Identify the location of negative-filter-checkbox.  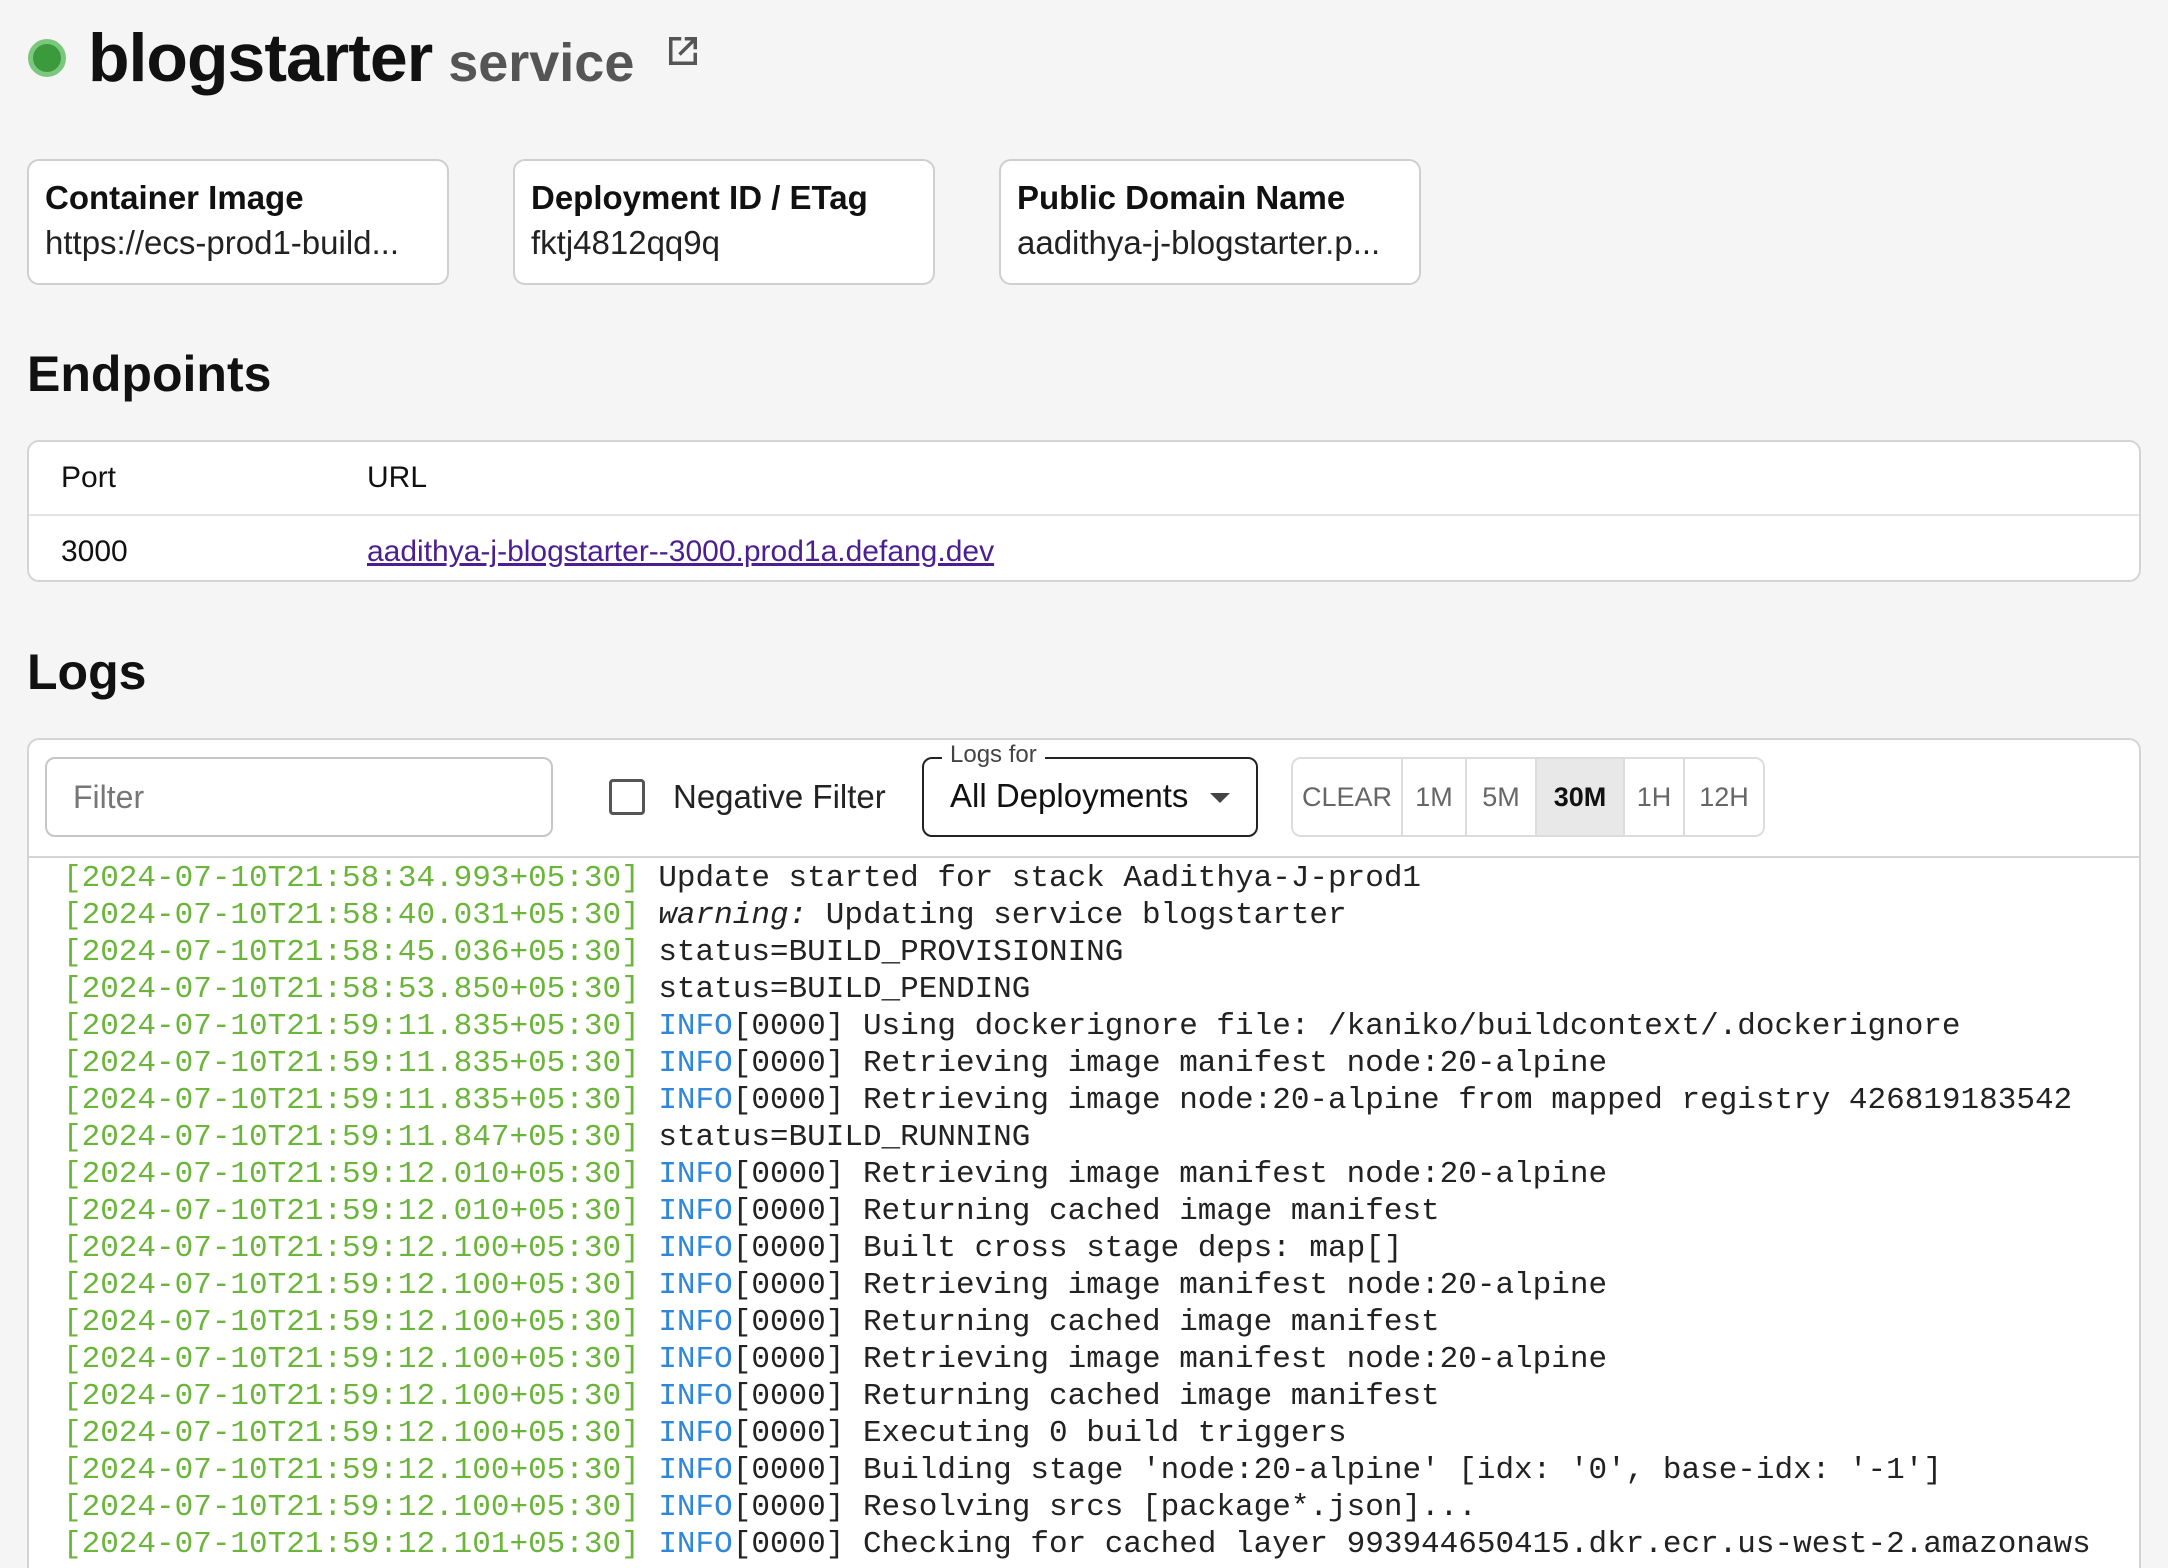
(627, 797).